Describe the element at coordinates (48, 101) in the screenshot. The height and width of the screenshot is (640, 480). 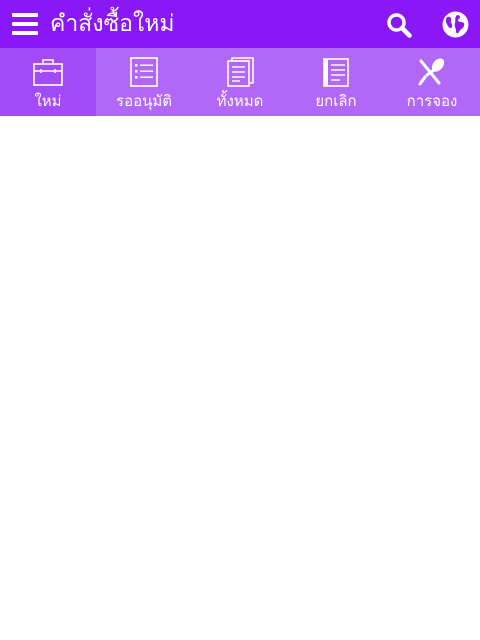
I see `tab-new-label: ใหม่` at that location.